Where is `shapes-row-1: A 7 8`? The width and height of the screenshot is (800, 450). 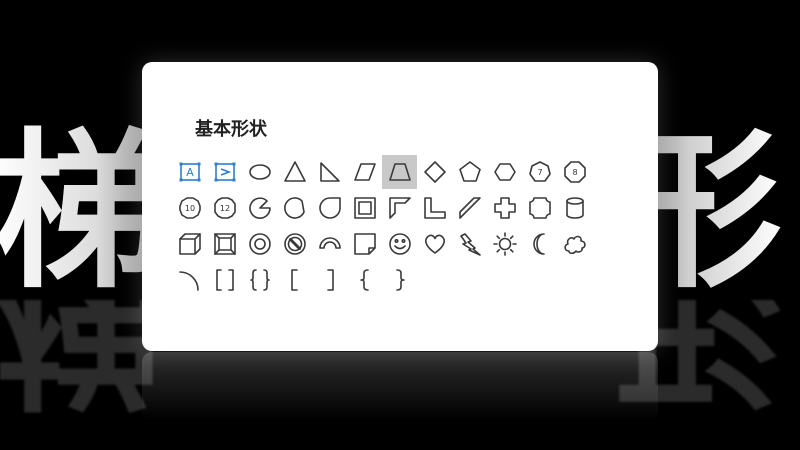
shapes-row-1: A 7 8 is located at coordinates (397, 172).